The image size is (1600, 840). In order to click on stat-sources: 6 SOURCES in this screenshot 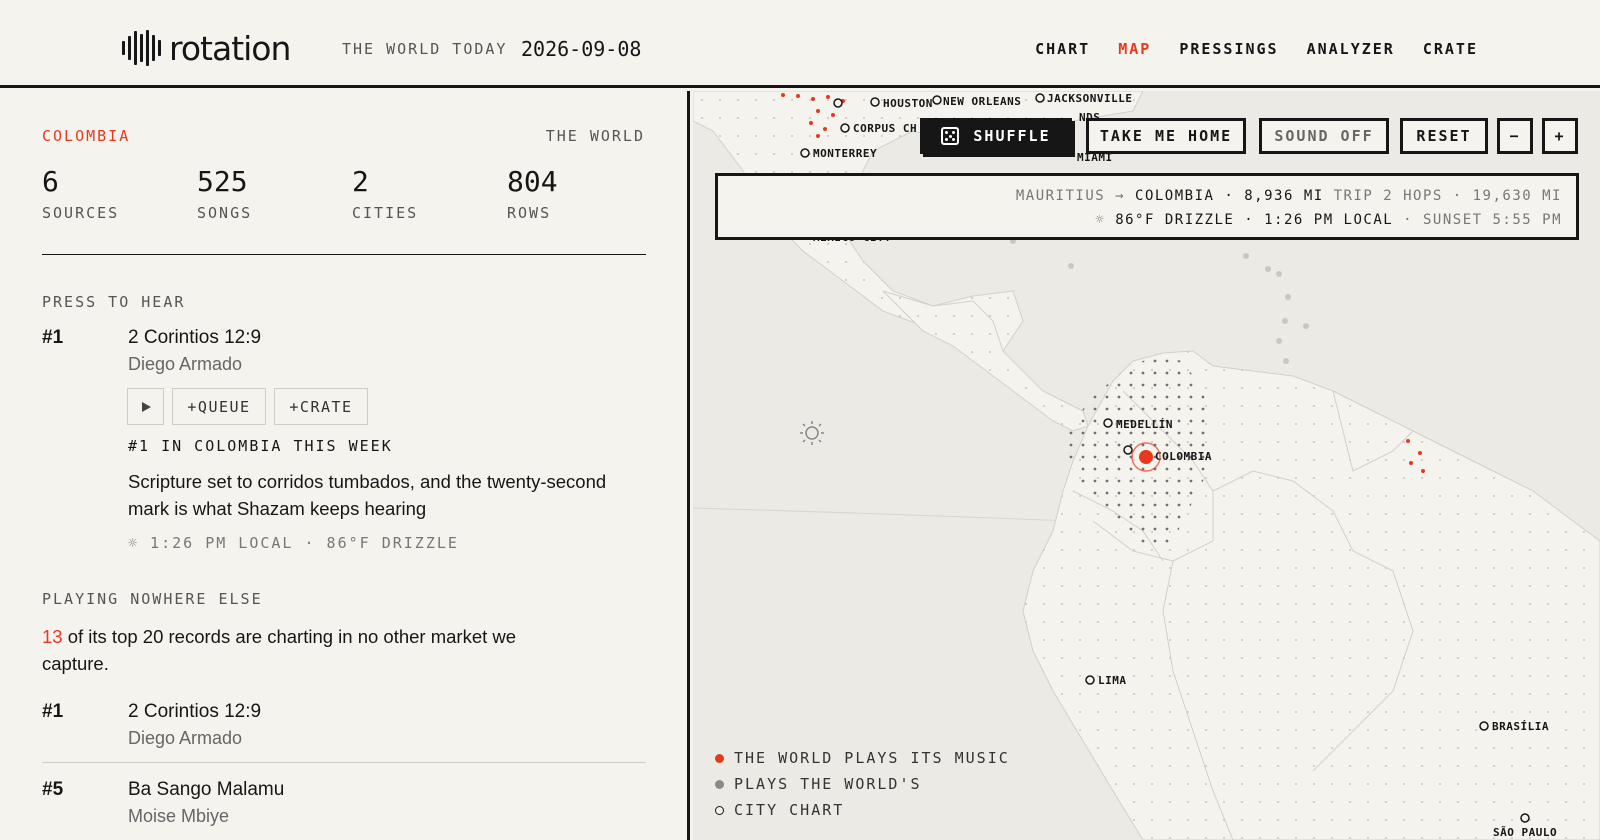, I will do `click(80, 193)`.